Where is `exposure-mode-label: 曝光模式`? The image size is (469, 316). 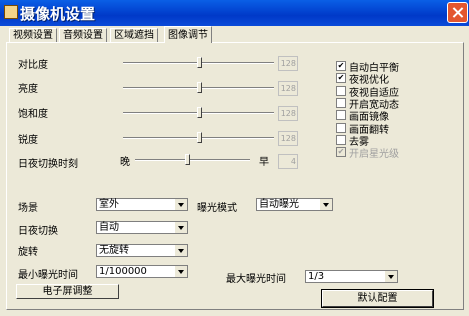
exposure-mode-label: 曝光模式 is located at coordinates (217, 208).